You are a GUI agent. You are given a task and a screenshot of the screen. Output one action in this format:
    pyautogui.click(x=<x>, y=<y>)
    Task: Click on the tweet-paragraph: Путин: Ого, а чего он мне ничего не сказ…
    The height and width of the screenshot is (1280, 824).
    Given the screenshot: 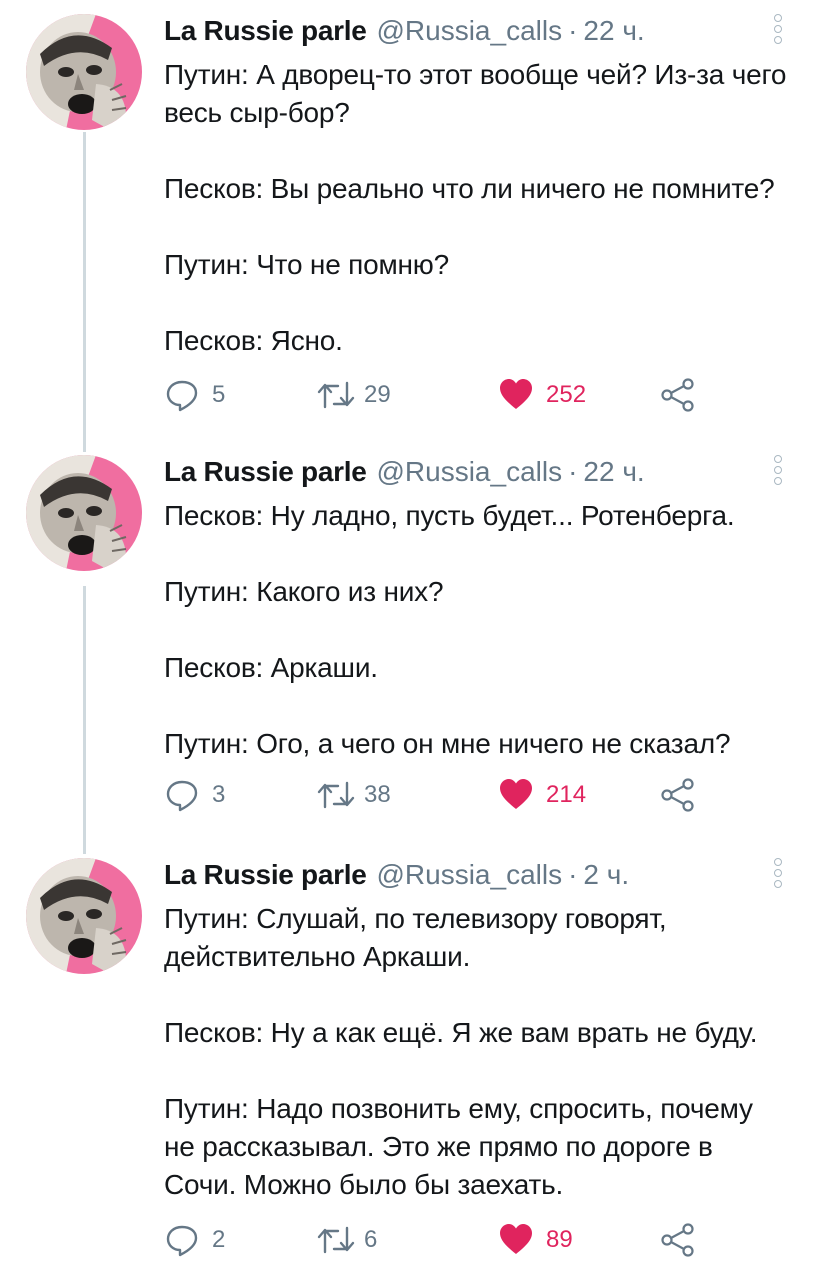 What is the action you would take?
    pyautogui.click(x=447, y=743)
    